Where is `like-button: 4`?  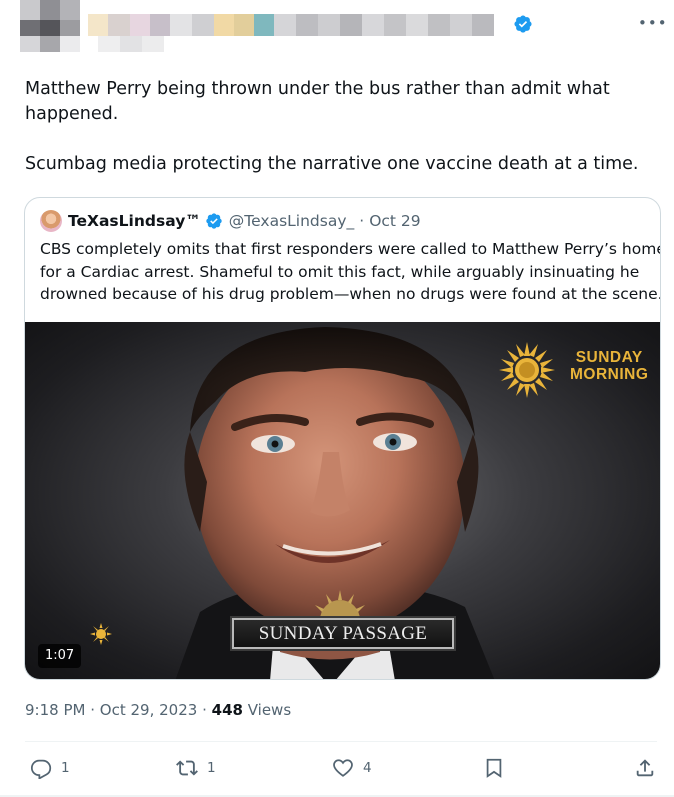 like-button: 4 is located at coordinates (352, 768).